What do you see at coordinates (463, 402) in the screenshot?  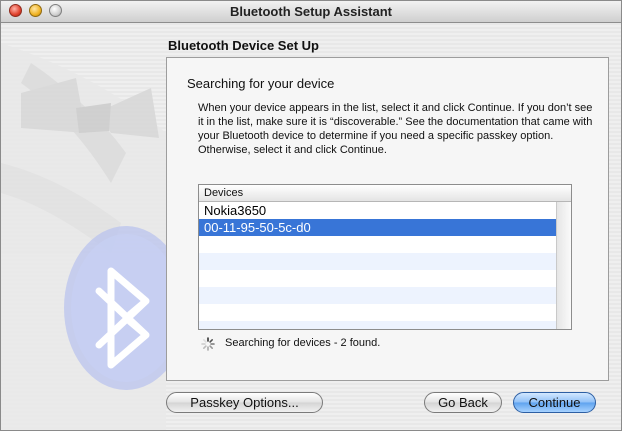 I see `go-back-button: Go Back` at bounding box center [463, 402].